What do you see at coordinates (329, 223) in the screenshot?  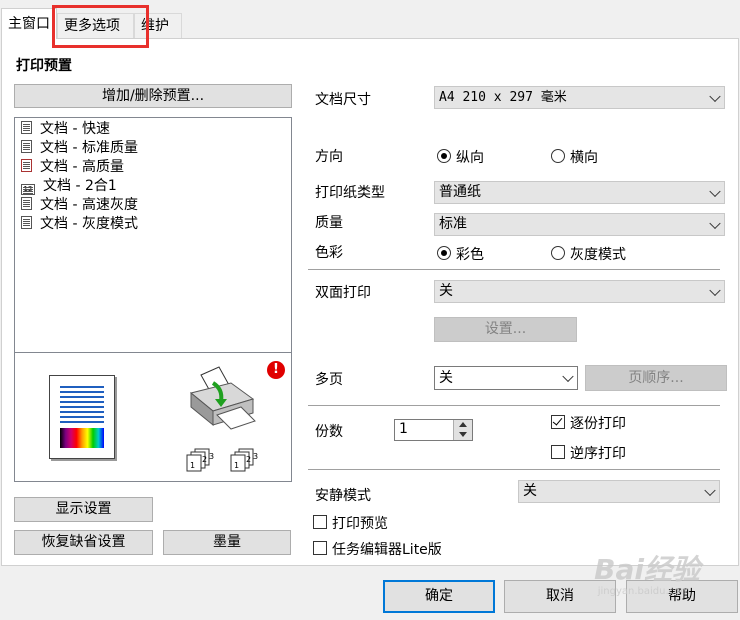 I see `quality-label: 质量` at bounding box center [329, 223].